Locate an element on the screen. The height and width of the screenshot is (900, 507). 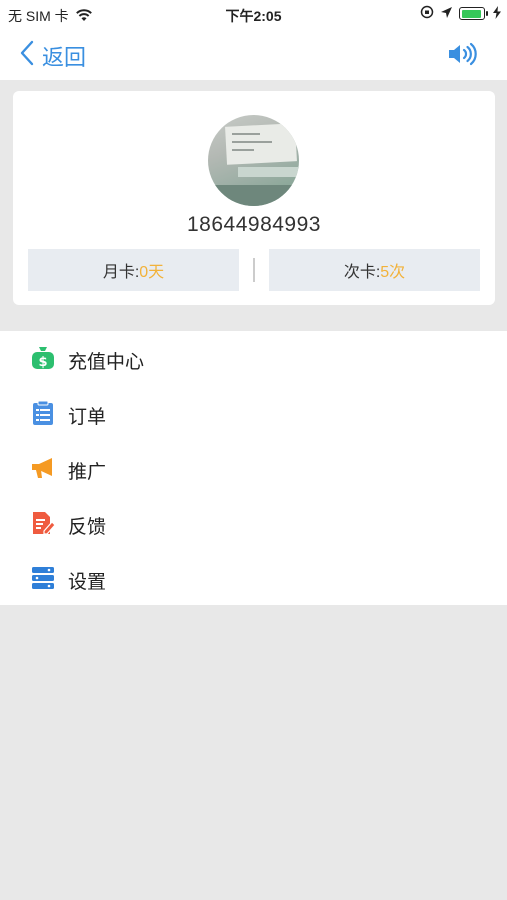
status-right is located at coordinates (457, 13).